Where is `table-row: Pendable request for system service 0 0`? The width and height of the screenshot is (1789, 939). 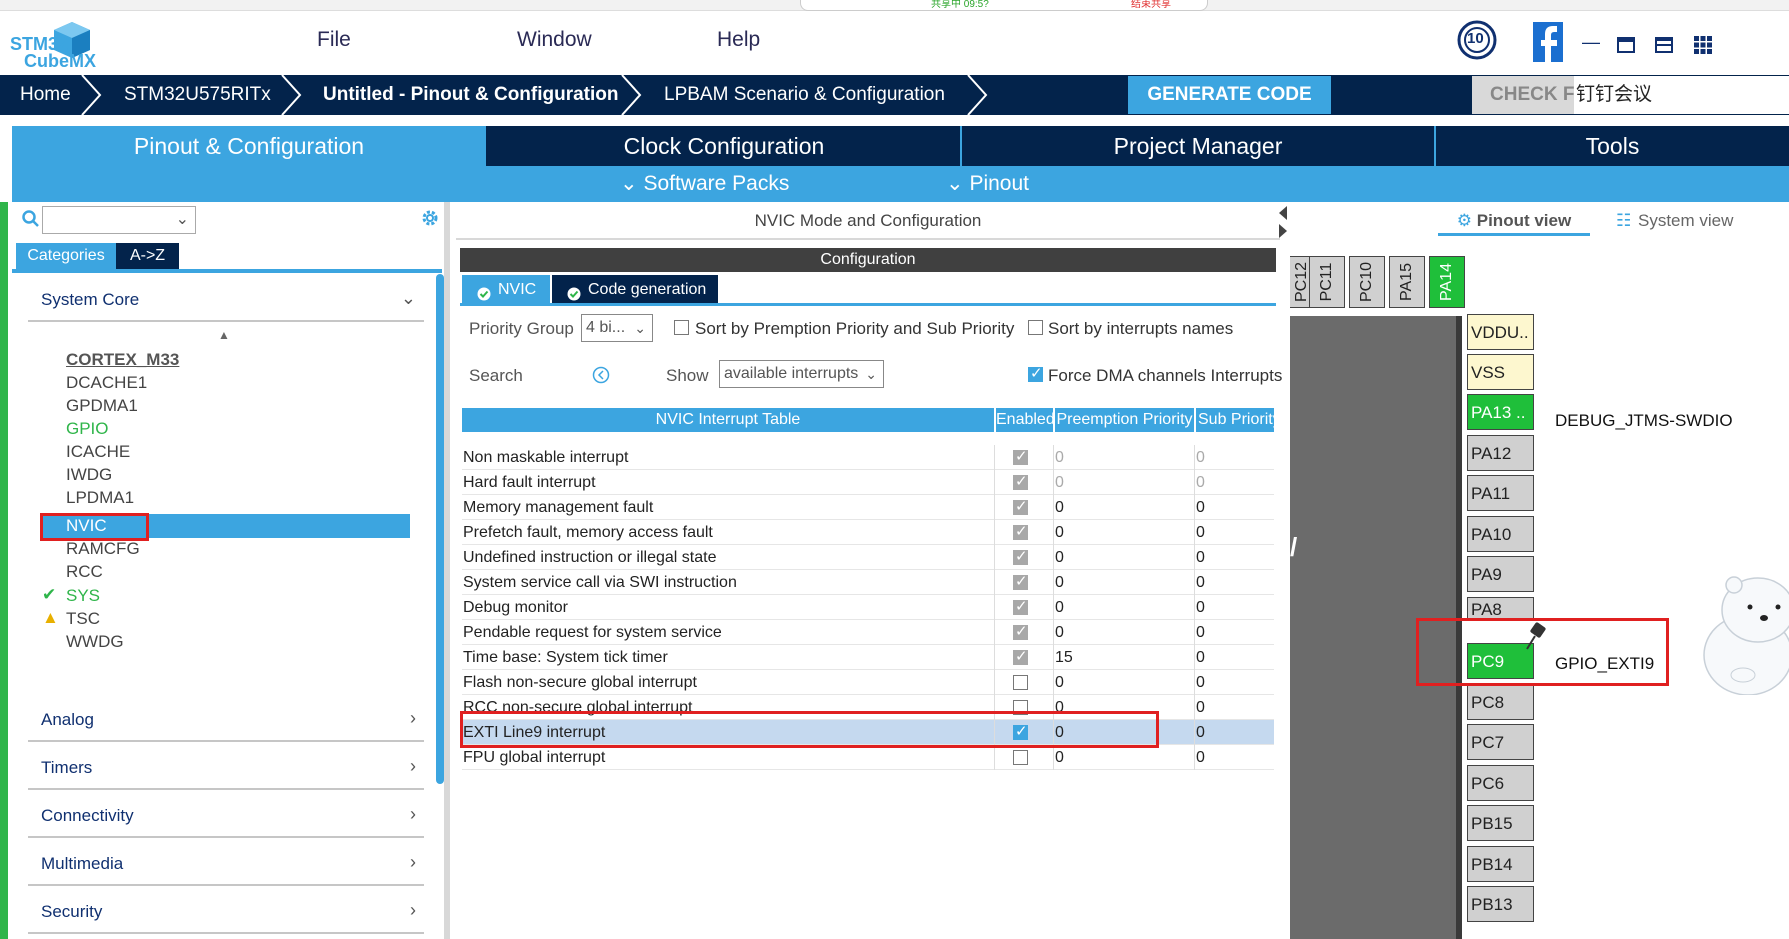
table-row: Pendable request for system service 0 0 is located at coordinates (868, 632).